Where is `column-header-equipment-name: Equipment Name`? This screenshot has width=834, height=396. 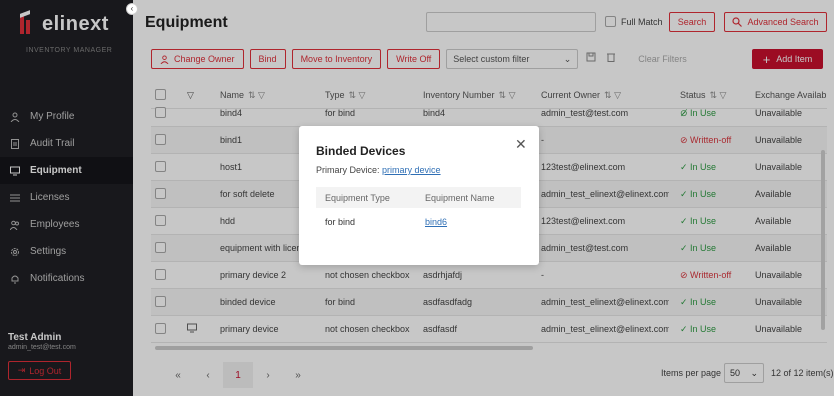 column-header-equipment-name: Equipment Name is located at coordinates (460, 198).